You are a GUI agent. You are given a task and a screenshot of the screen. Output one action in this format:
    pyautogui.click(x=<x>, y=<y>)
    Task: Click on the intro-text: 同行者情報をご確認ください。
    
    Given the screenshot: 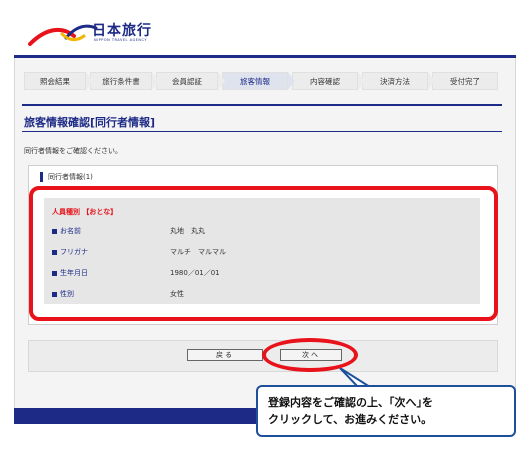 What is the action you would take?
    pyautogui.click(x=73, y=151)
    